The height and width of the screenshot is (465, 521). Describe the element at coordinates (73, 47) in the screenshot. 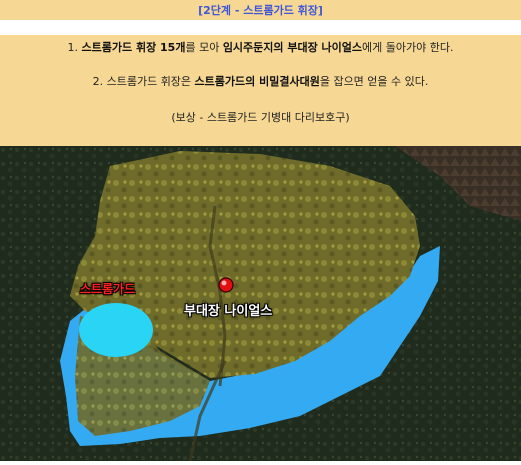

I see `step-number: 1.` at that location.